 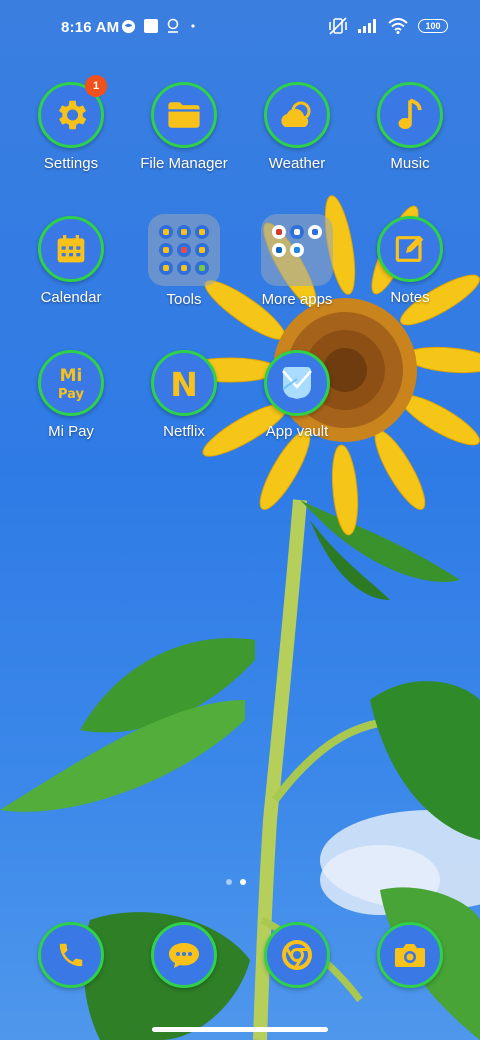 I want to click on dock-chrome, so click(x=297, y=955).